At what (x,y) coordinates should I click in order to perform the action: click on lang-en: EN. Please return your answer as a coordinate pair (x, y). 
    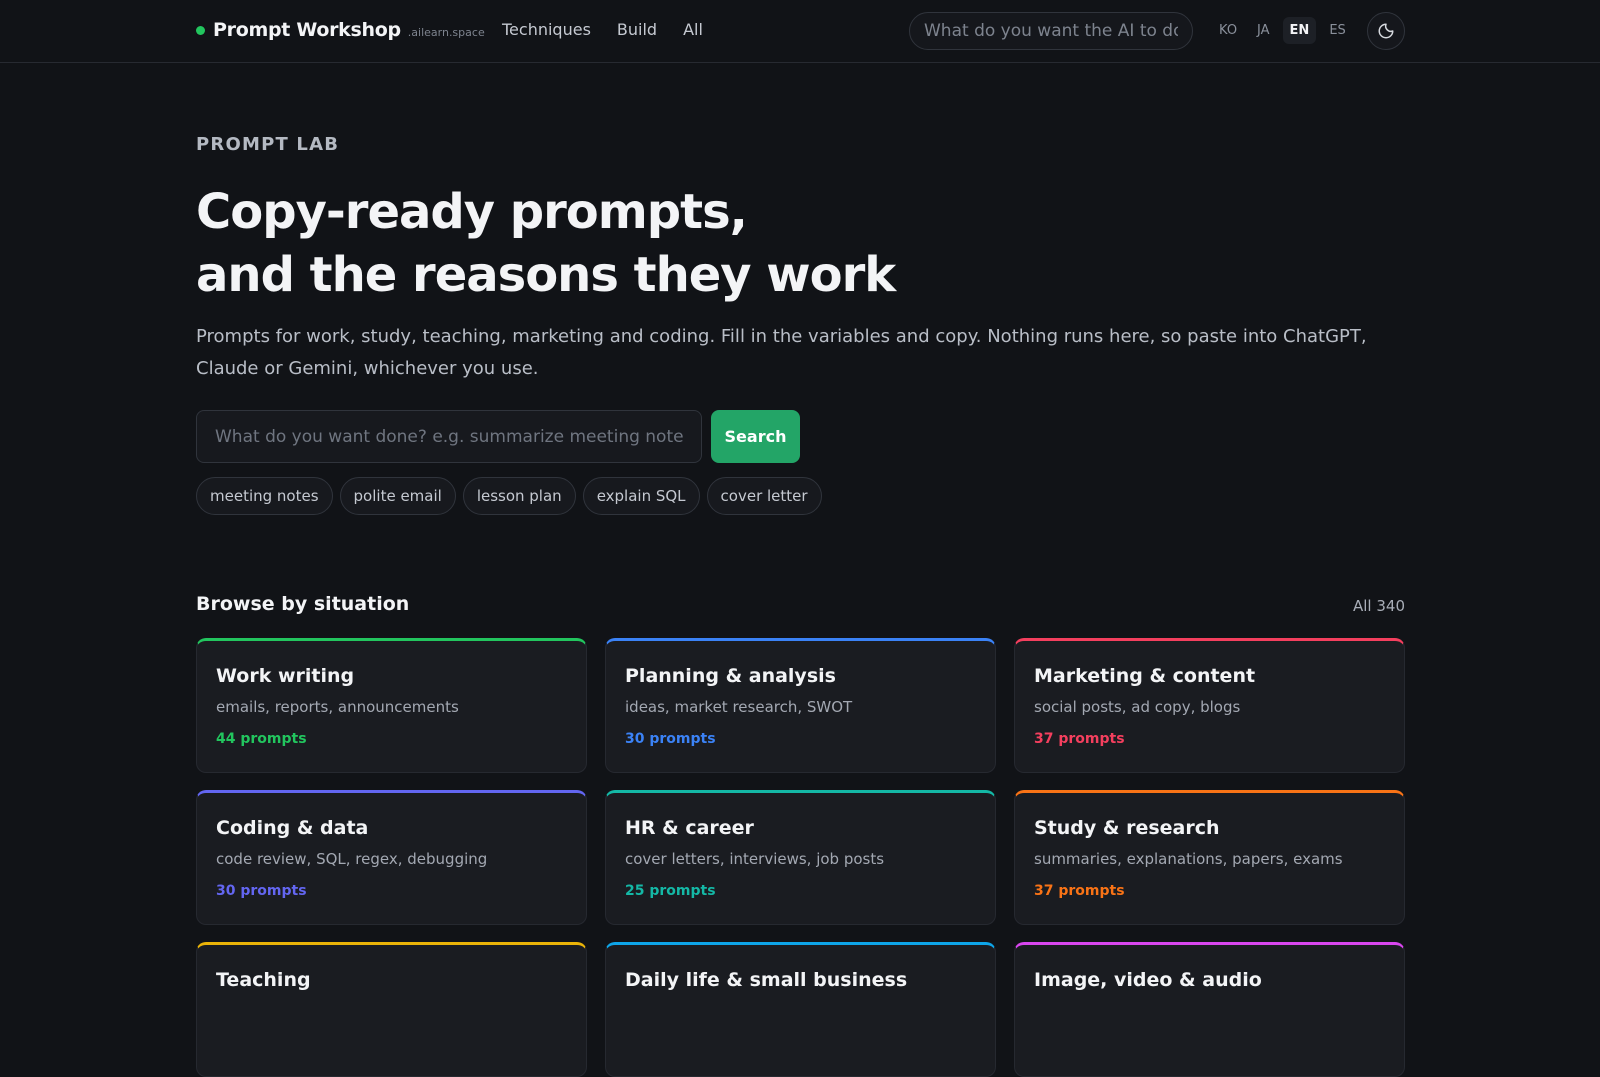
    Looking at the image, I should click on (1299, 30).